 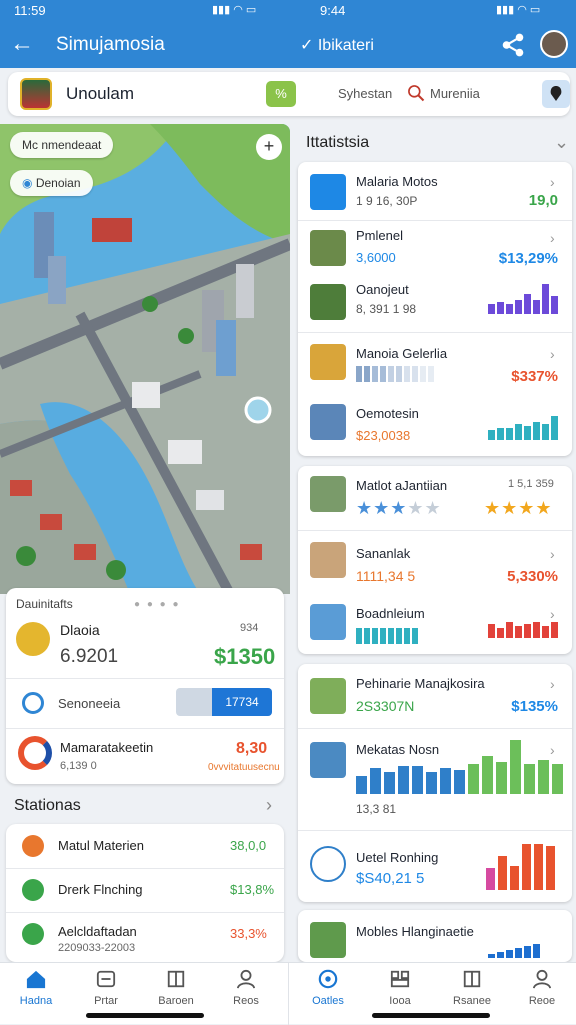 What do you see at coordinates (252, 889) in the screenshot?
I see `station-value: $13,8%` at bounding box center [252, 889].